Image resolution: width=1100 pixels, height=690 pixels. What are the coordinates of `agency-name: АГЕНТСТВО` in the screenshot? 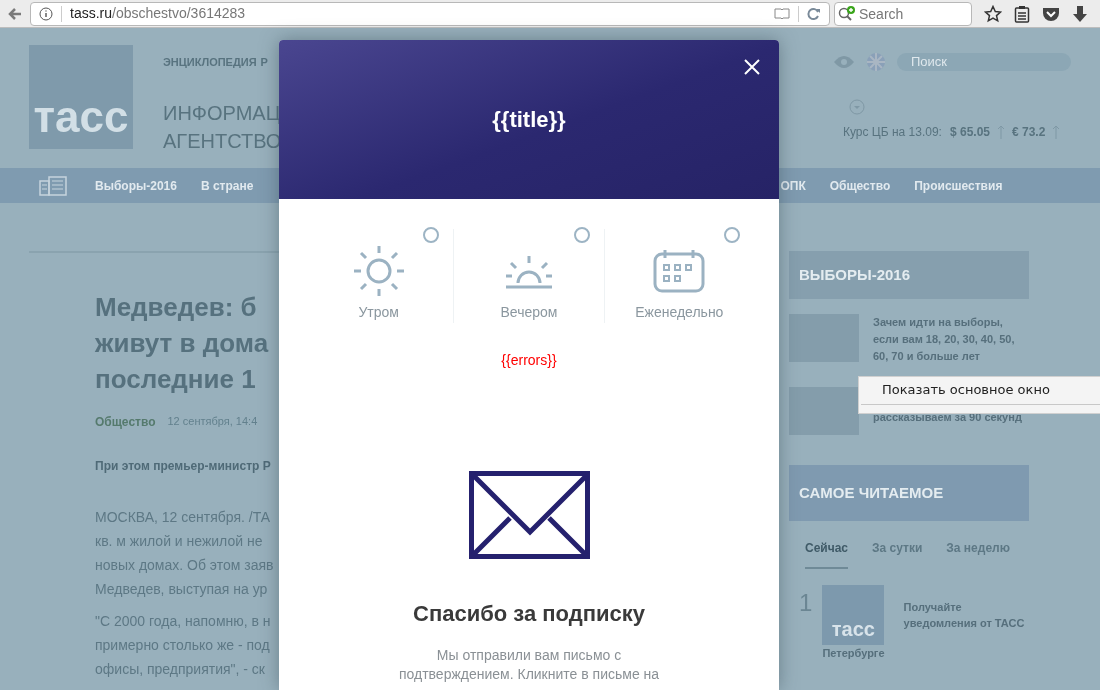 It's located at (222, 141).